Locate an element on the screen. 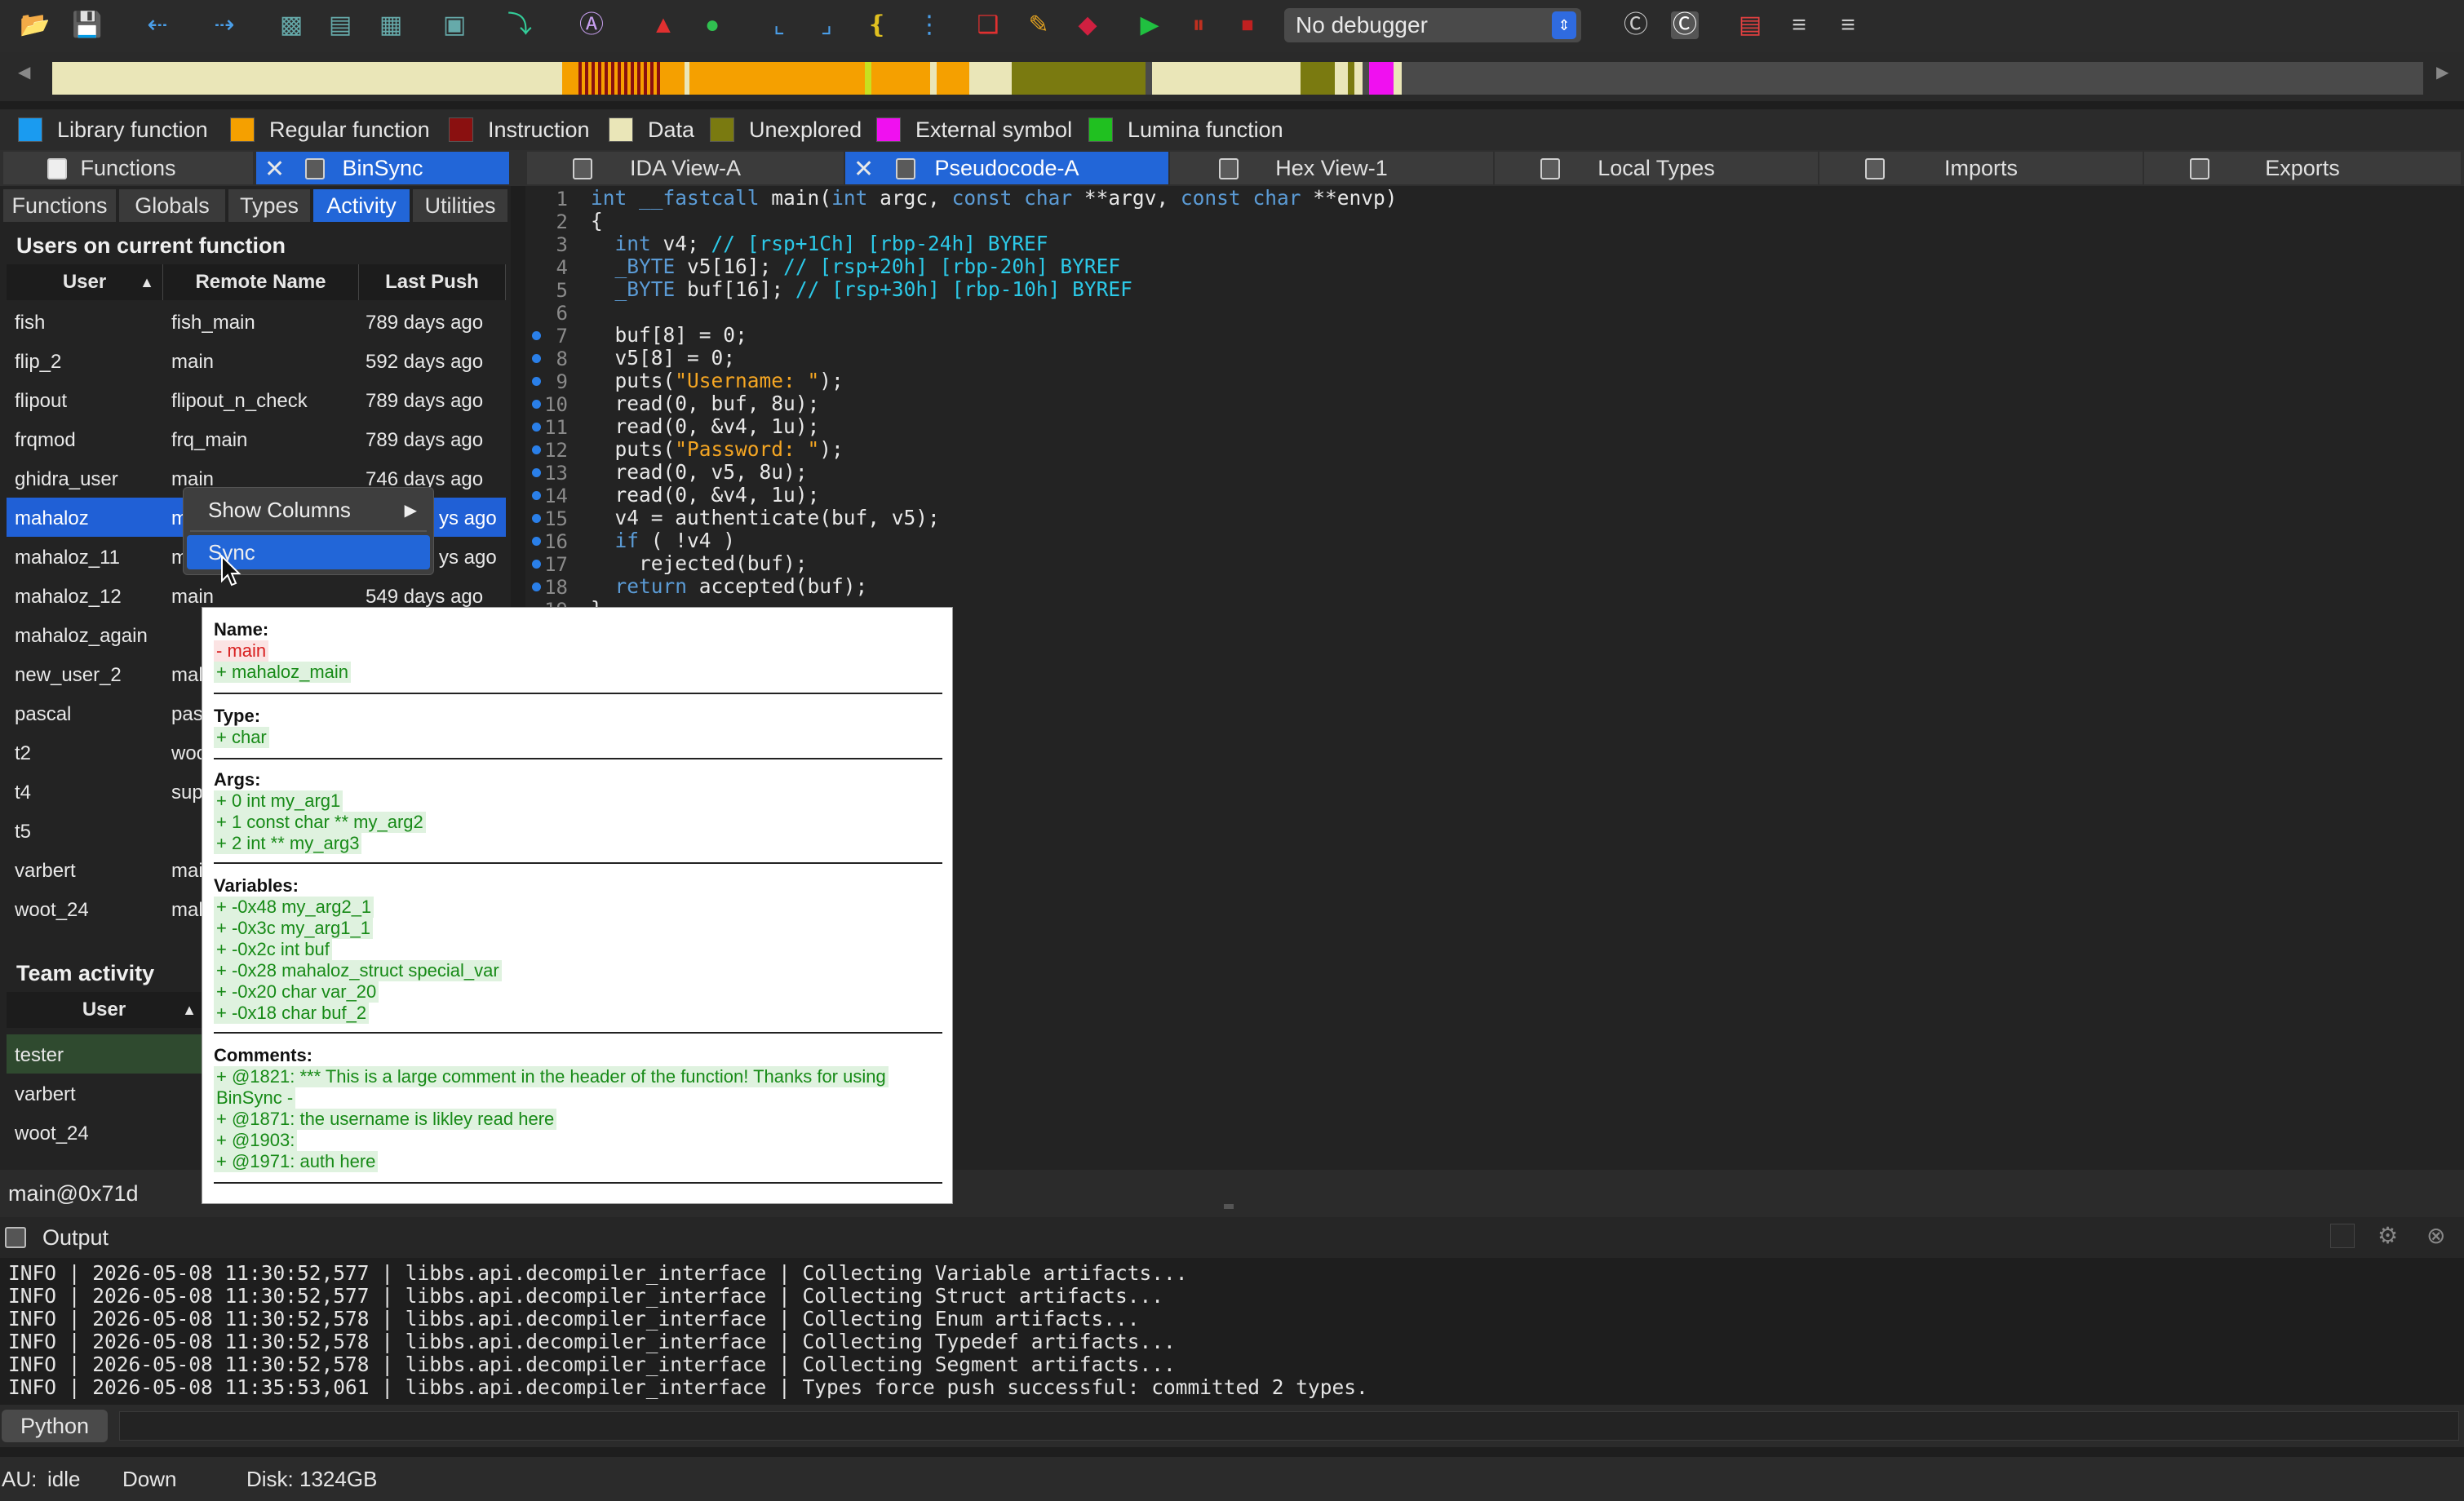 The height and width of the screenshot is (1501, 2464). code-line: v5[8] = 0; is located at coordinates (663, 358).